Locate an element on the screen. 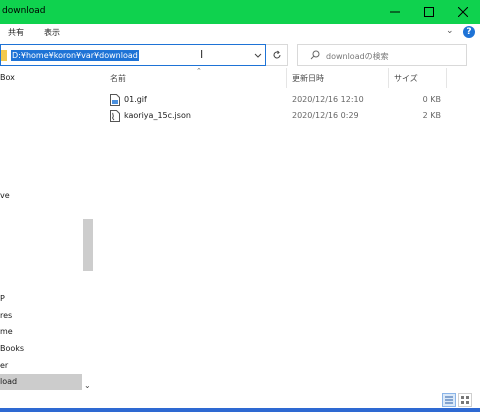 This screenshot has height=412, width=480. sort-up-icon: ⌃ is located at coordinates (199, 71).